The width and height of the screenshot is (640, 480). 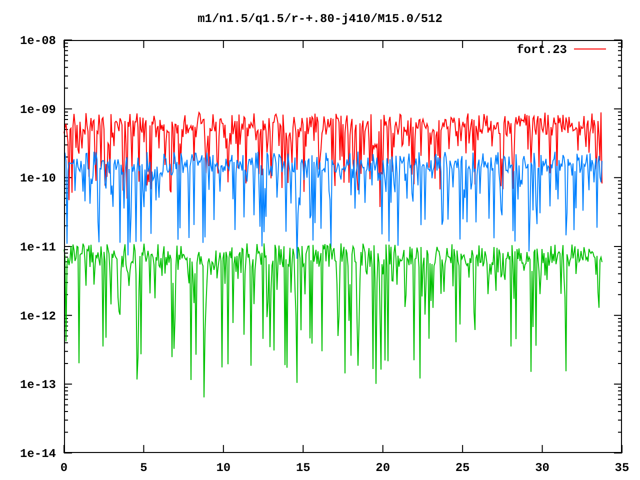 I want to click on legend-label: fort.23, so click(x=541, y=50).